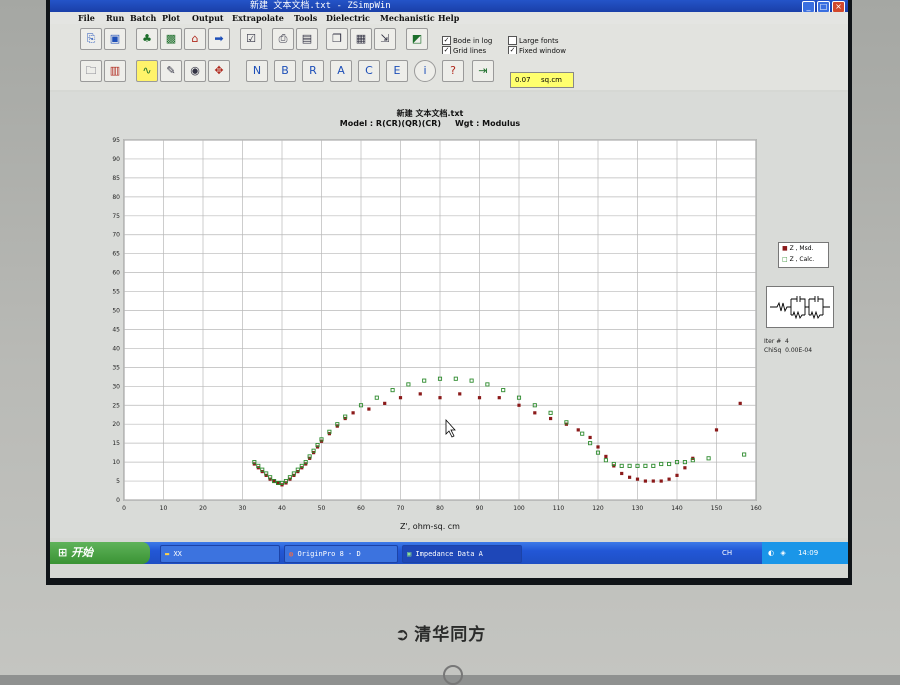 The image size is (900, 685). Describe the element at coordinates (251, 39) in the screenshot. I see `checklist-icon: ☑` at that location.